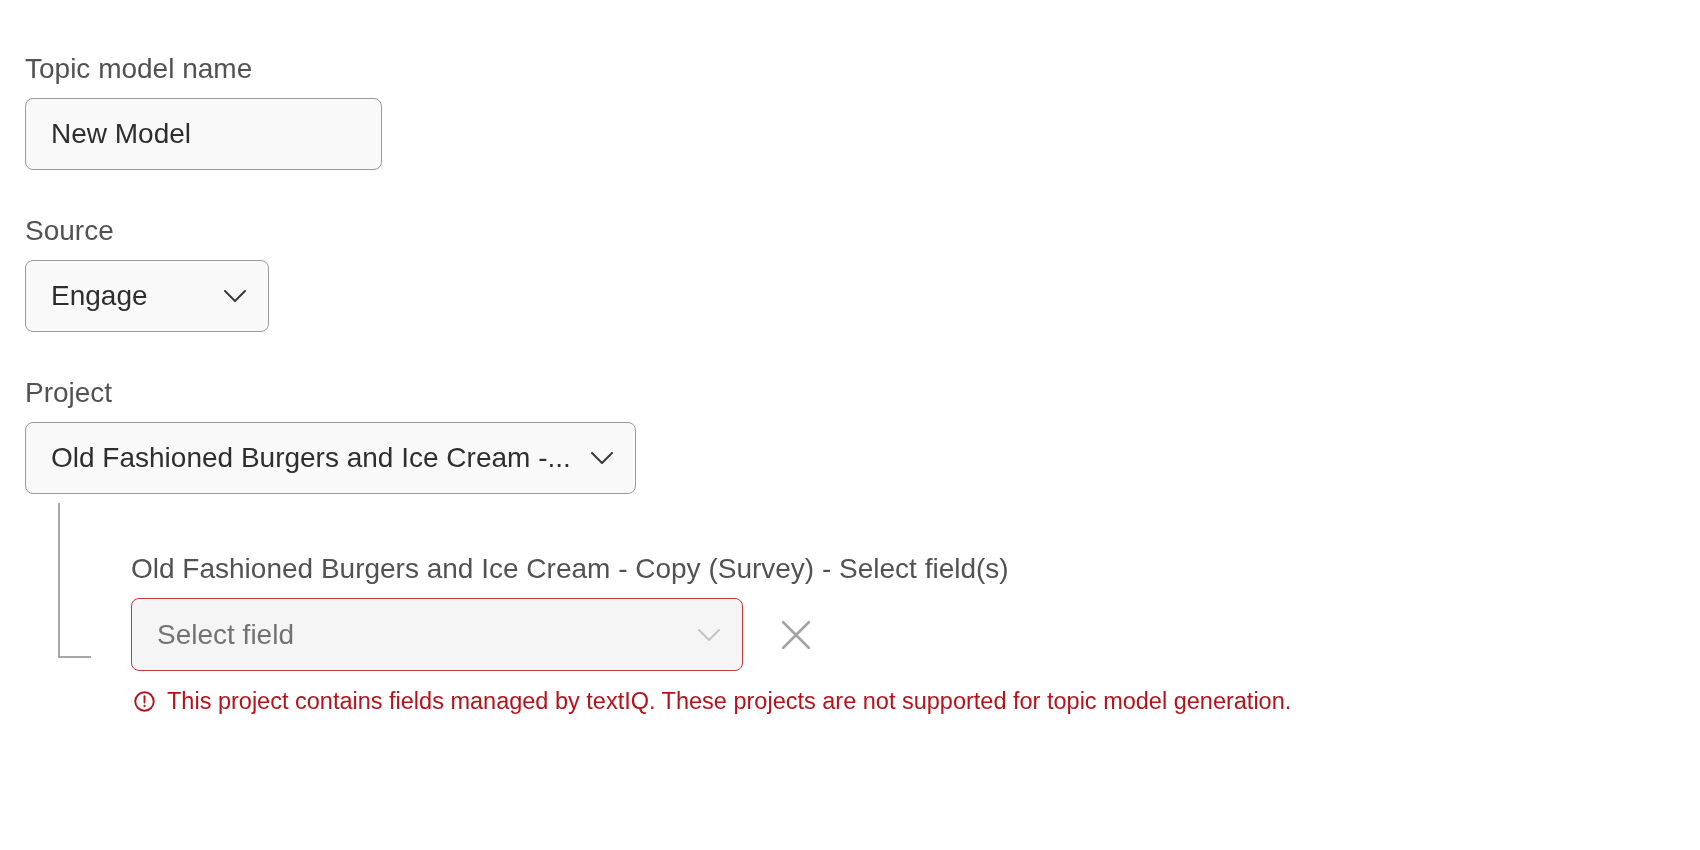 This screenshot has height=850, width=1700. Describe the element at coordinates (144, 701) in the screenshot. I see `alert-circle-icon` at that location.